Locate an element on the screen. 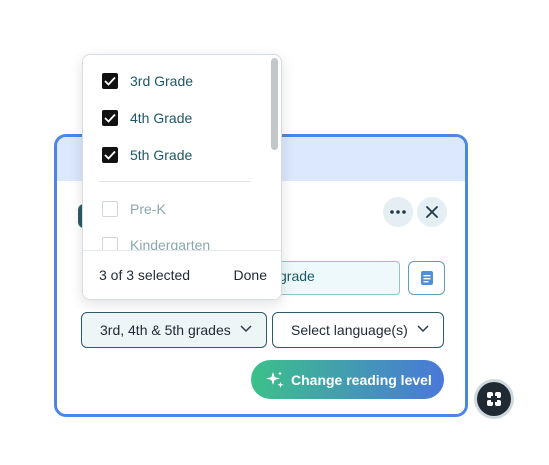 This screenshot has width=549, height=465. dropdown-footer: 3 of 3 selected Done is located at coordinates (182, 274).